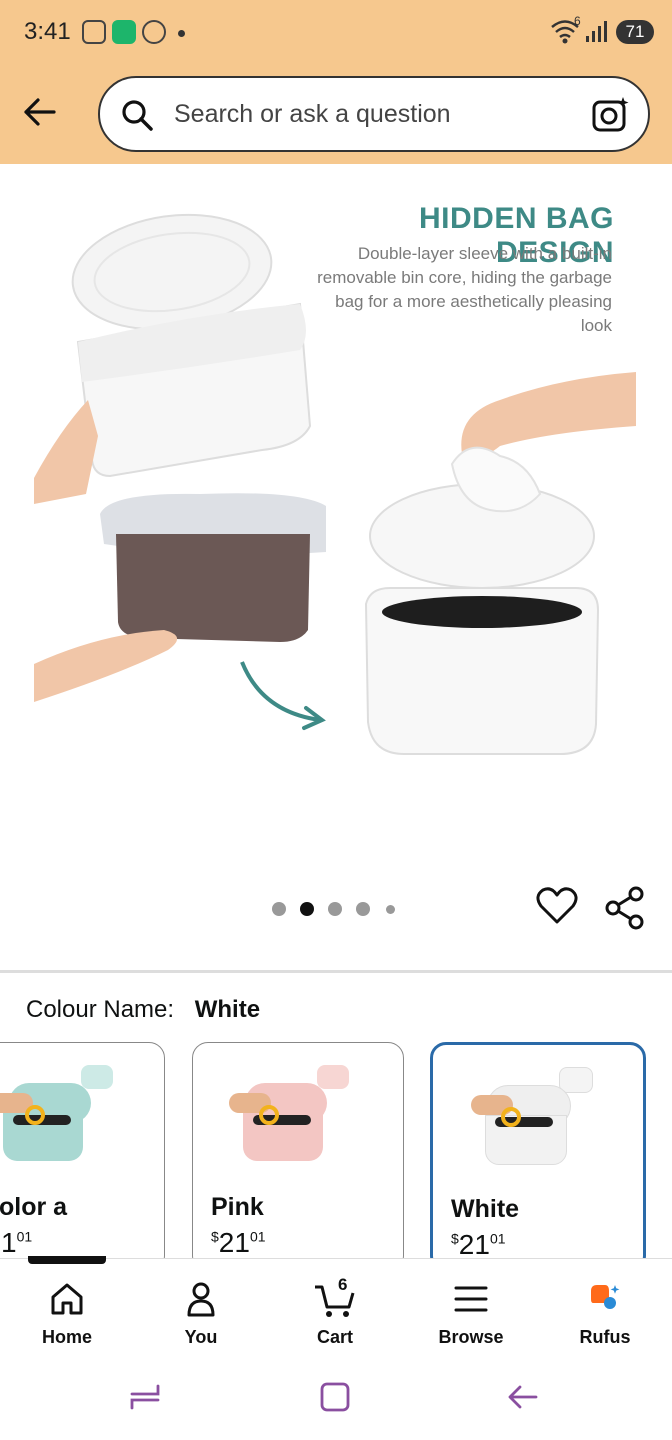 This screenshot has width=672, height=1440. Describe the element at coordinates (307, 909) in the screenshot. I see `carousel-dot-active` at that location.